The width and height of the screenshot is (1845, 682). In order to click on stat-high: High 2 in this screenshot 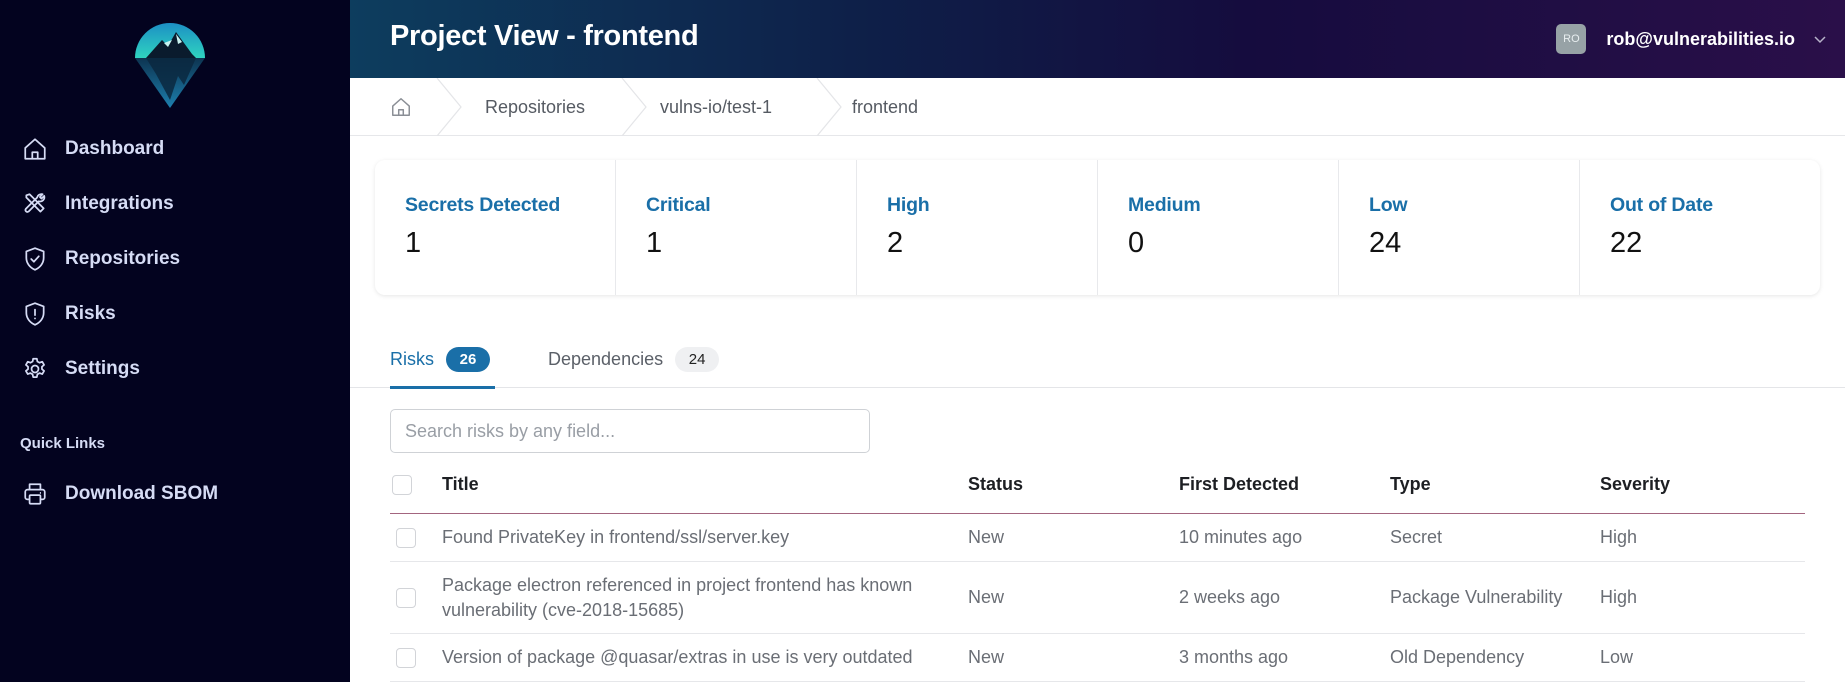, I will do `click(977, 227)`.